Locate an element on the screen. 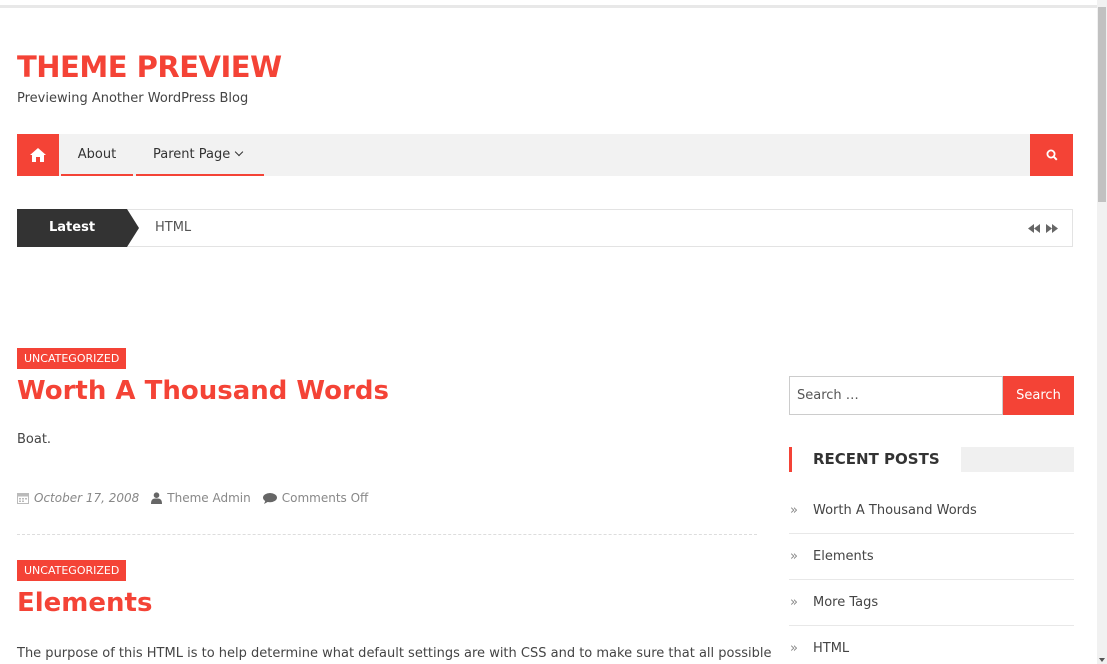 This screenshot has width=1107, height=664. post-title: Worth A Thousand Words is located at coordinates (203, 391).